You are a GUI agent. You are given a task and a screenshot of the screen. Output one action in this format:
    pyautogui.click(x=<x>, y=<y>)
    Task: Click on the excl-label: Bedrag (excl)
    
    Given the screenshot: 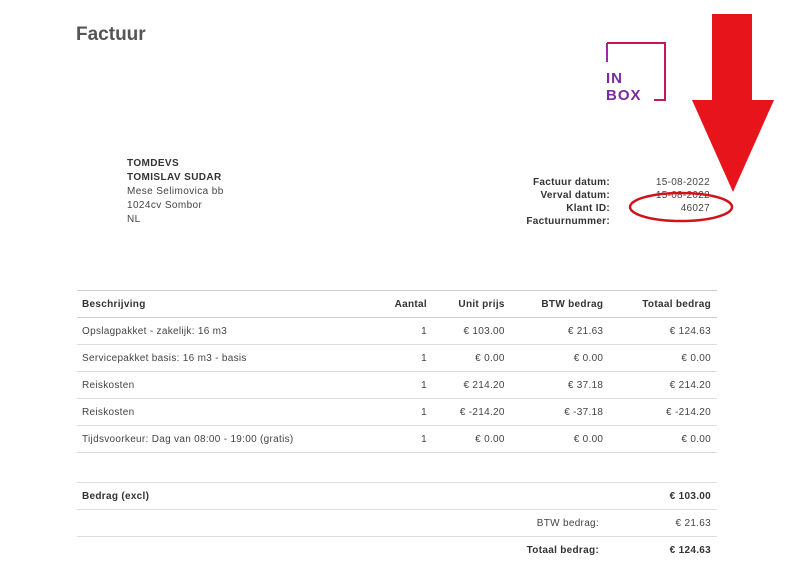 What is the action you would take?
    pyautogui.click(x=204, y=496)
    